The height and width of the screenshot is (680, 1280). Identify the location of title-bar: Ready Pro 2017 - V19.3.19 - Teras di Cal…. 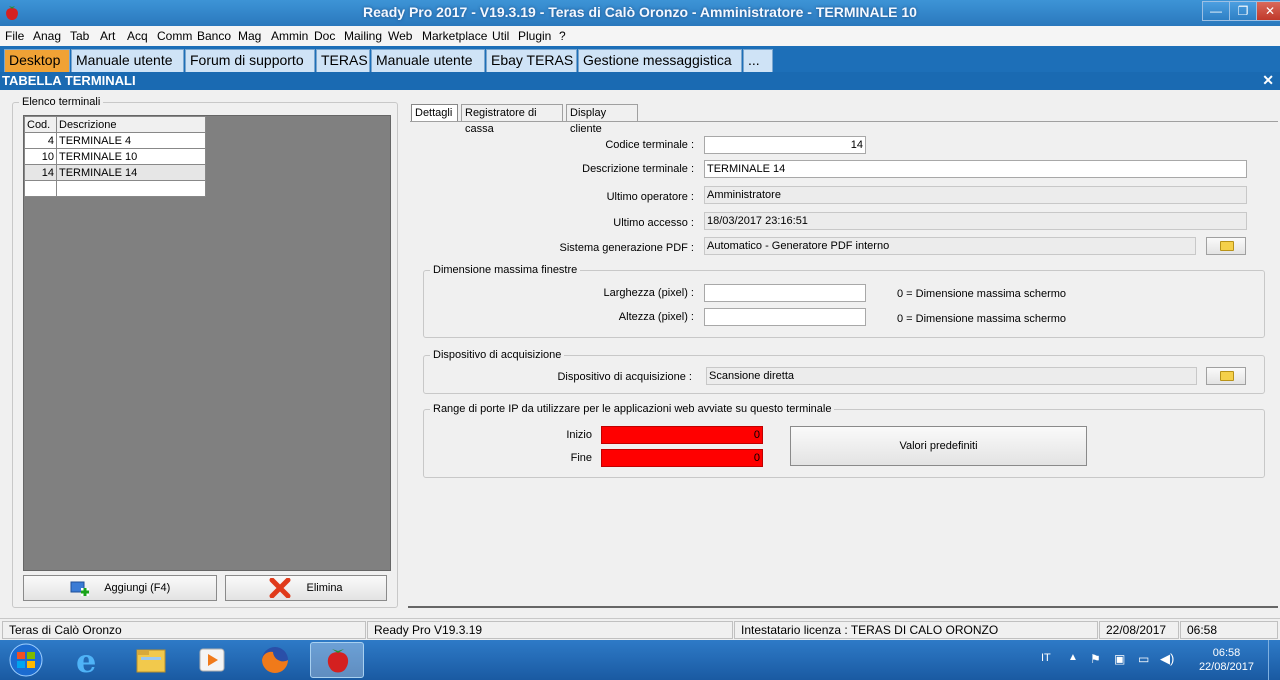
(640, 13).